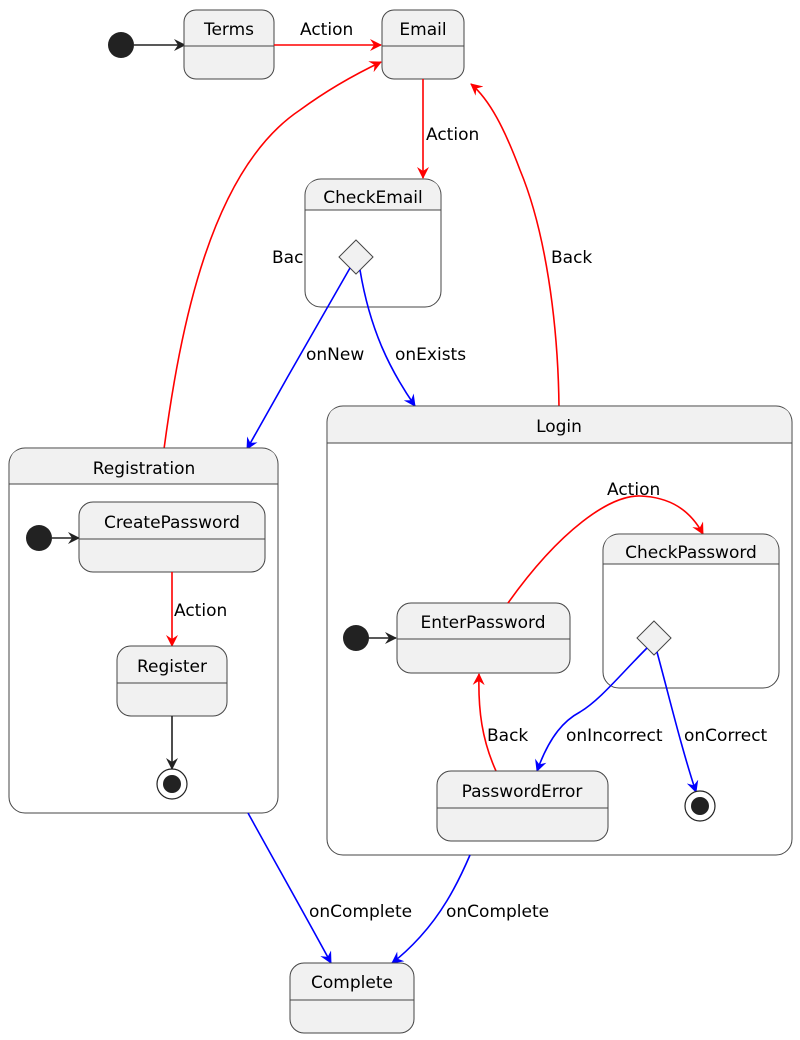  Describe the element at coordinates (423, 44) in the screenshot. I see `state-email: Email` at that location.